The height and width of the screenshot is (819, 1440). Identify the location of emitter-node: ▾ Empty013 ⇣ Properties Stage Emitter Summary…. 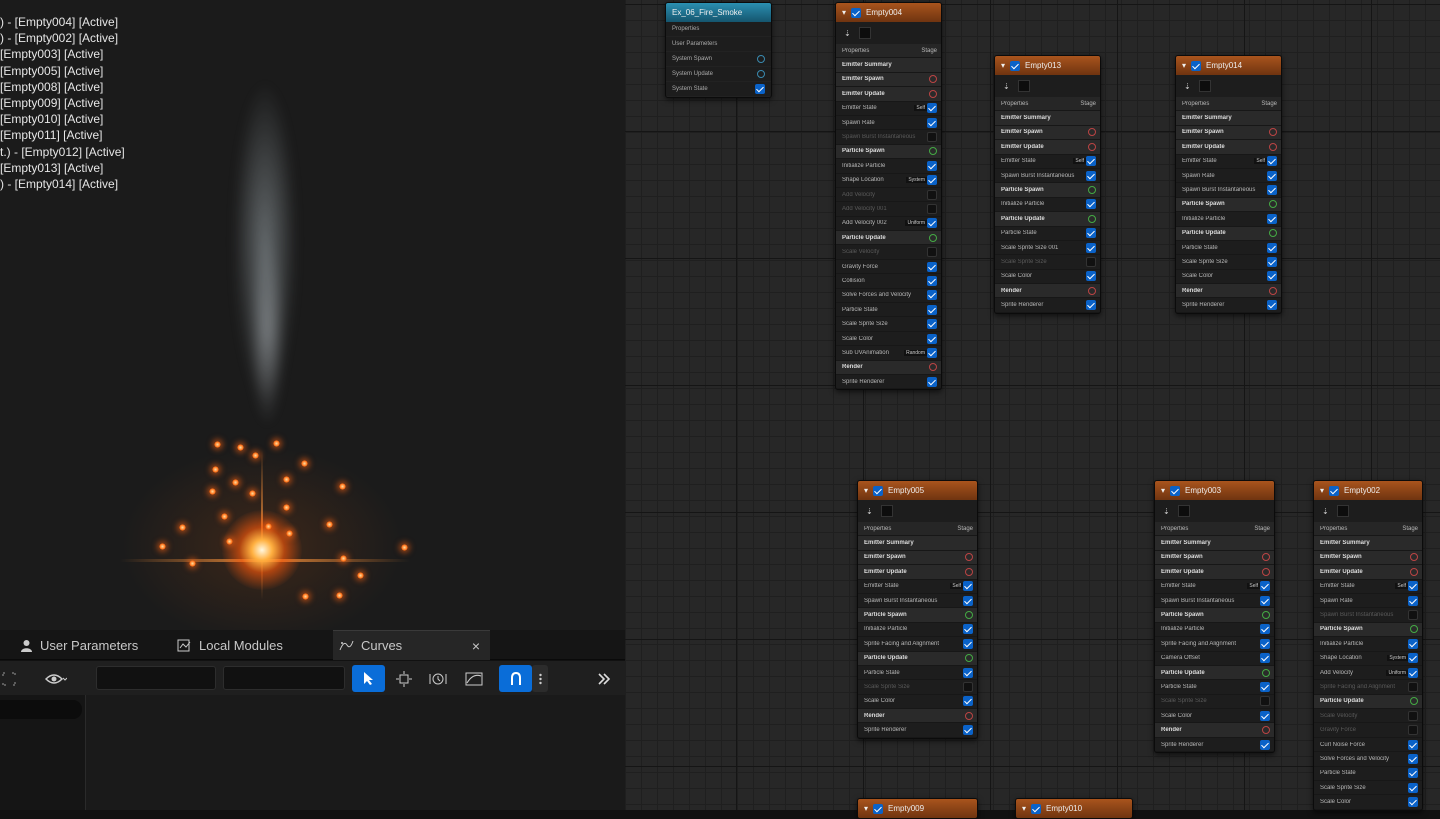
(1047, 184).